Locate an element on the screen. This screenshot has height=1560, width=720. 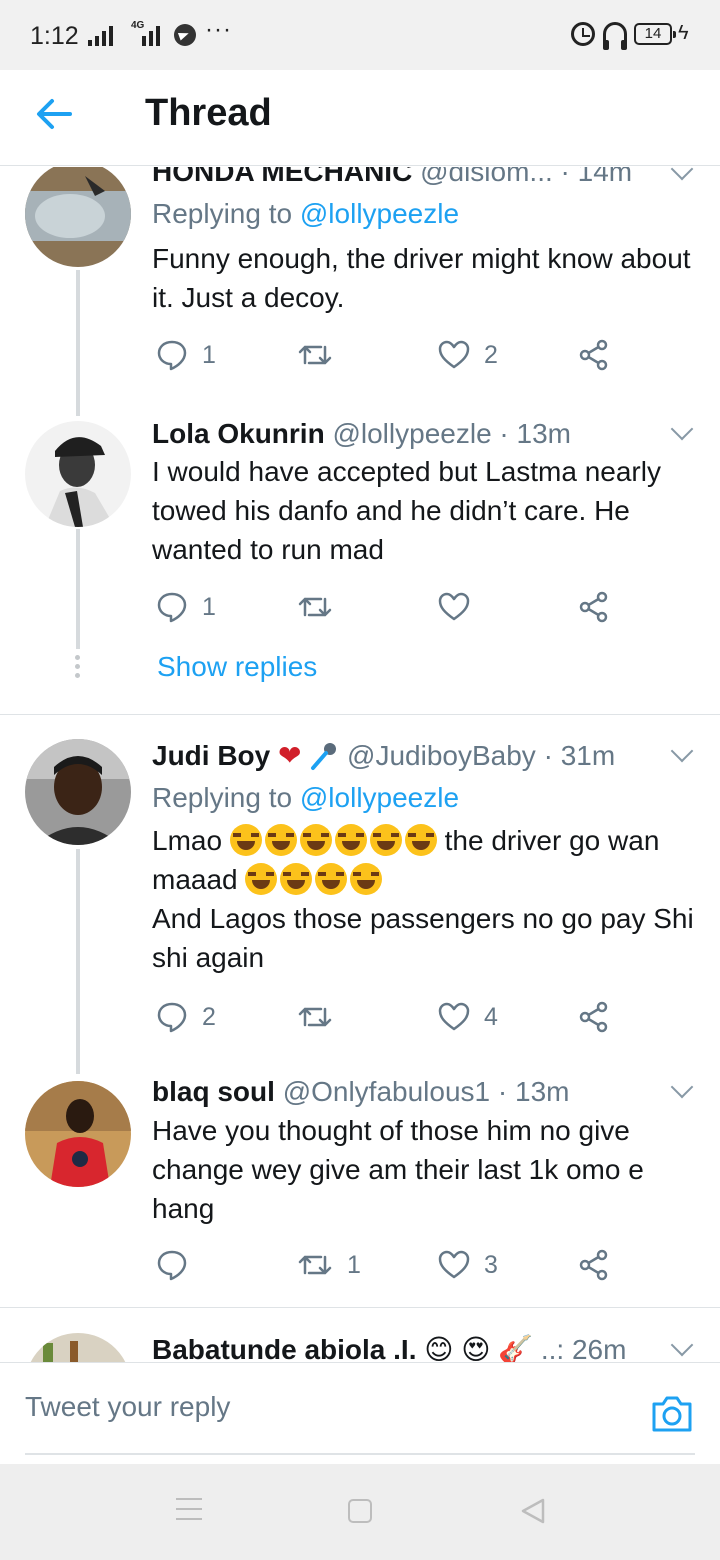
microphone-emoji-icon is located at coordinates (324, 756).